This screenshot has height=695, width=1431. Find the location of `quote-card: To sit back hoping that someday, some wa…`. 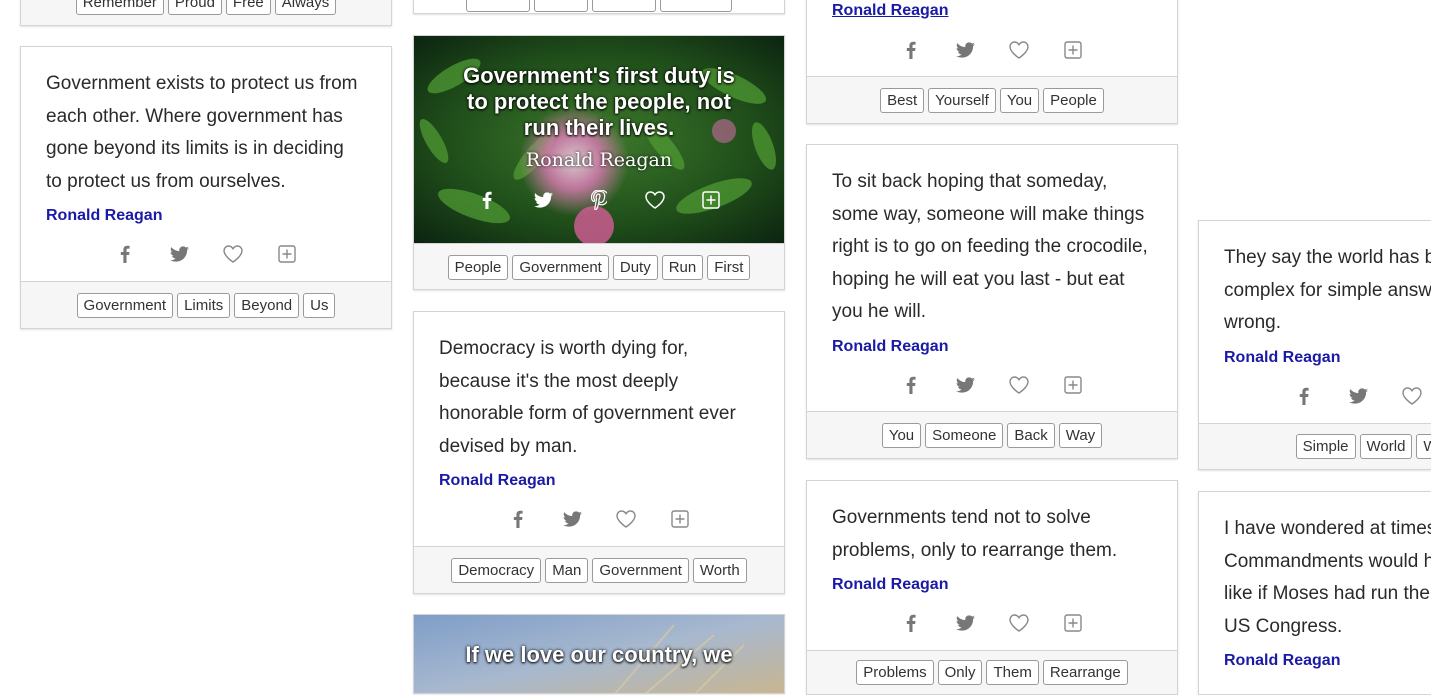

quote-card: To sit back hoping that someday, some wa… is located at coordinates (992, 301).